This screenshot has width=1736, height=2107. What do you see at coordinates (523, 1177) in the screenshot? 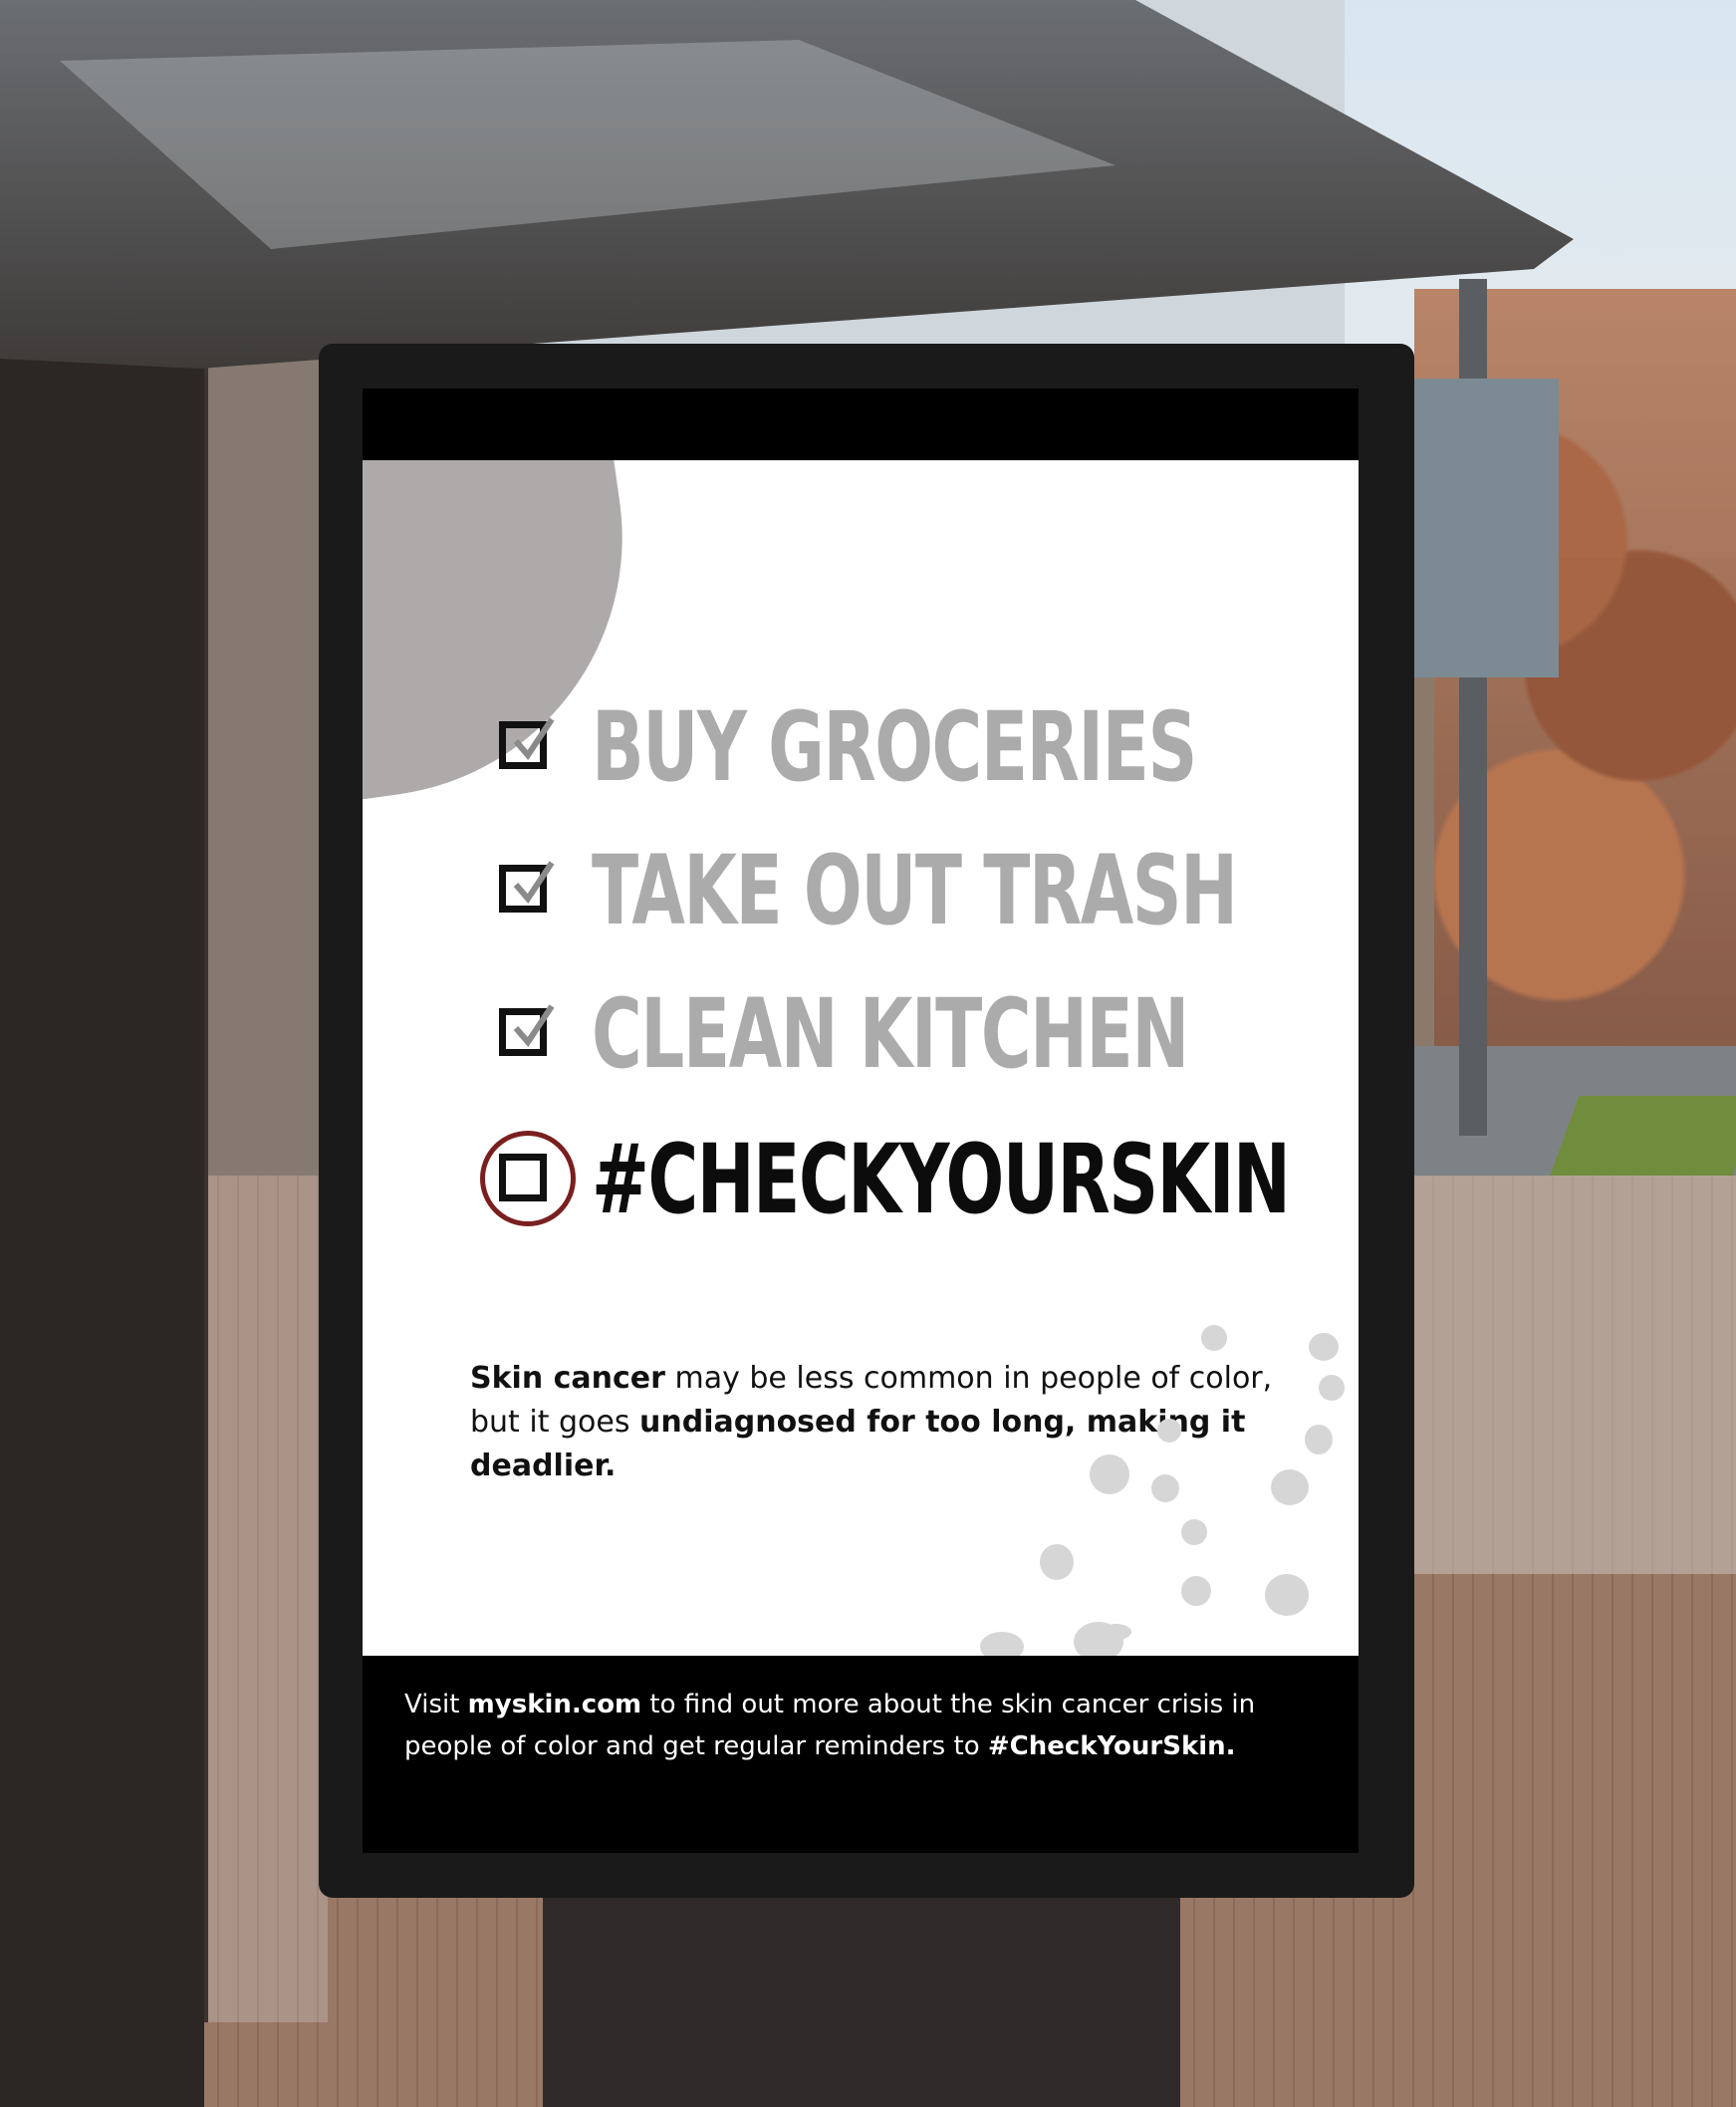
I see `empty-checkbox-icon` at bounding box center [523, 1177].